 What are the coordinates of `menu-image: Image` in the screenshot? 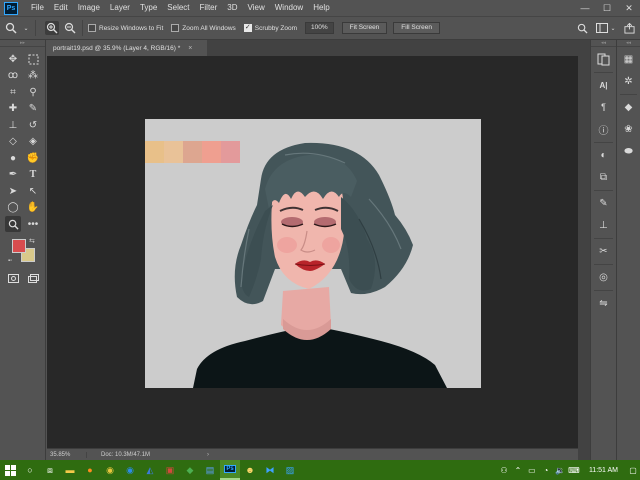 It's located at (89, 8).